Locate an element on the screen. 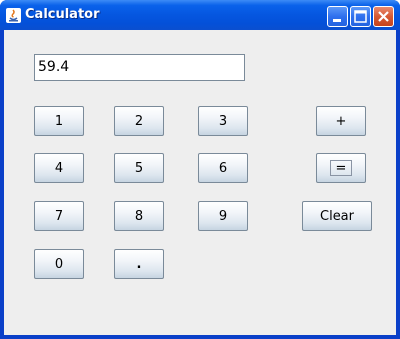 This screenshot has height=339, width=400. window-title: Calculator is located at coordinates (62, 14).